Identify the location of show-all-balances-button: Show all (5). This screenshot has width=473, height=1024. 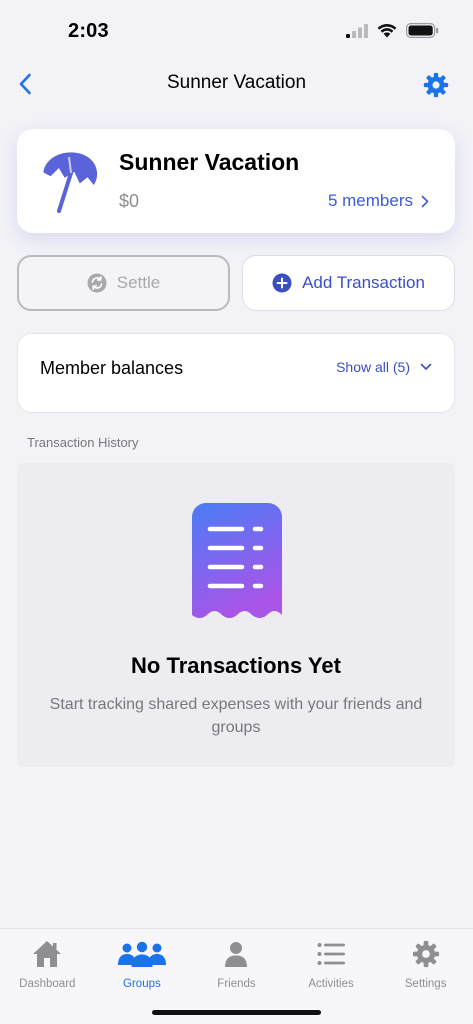
(384, 367).